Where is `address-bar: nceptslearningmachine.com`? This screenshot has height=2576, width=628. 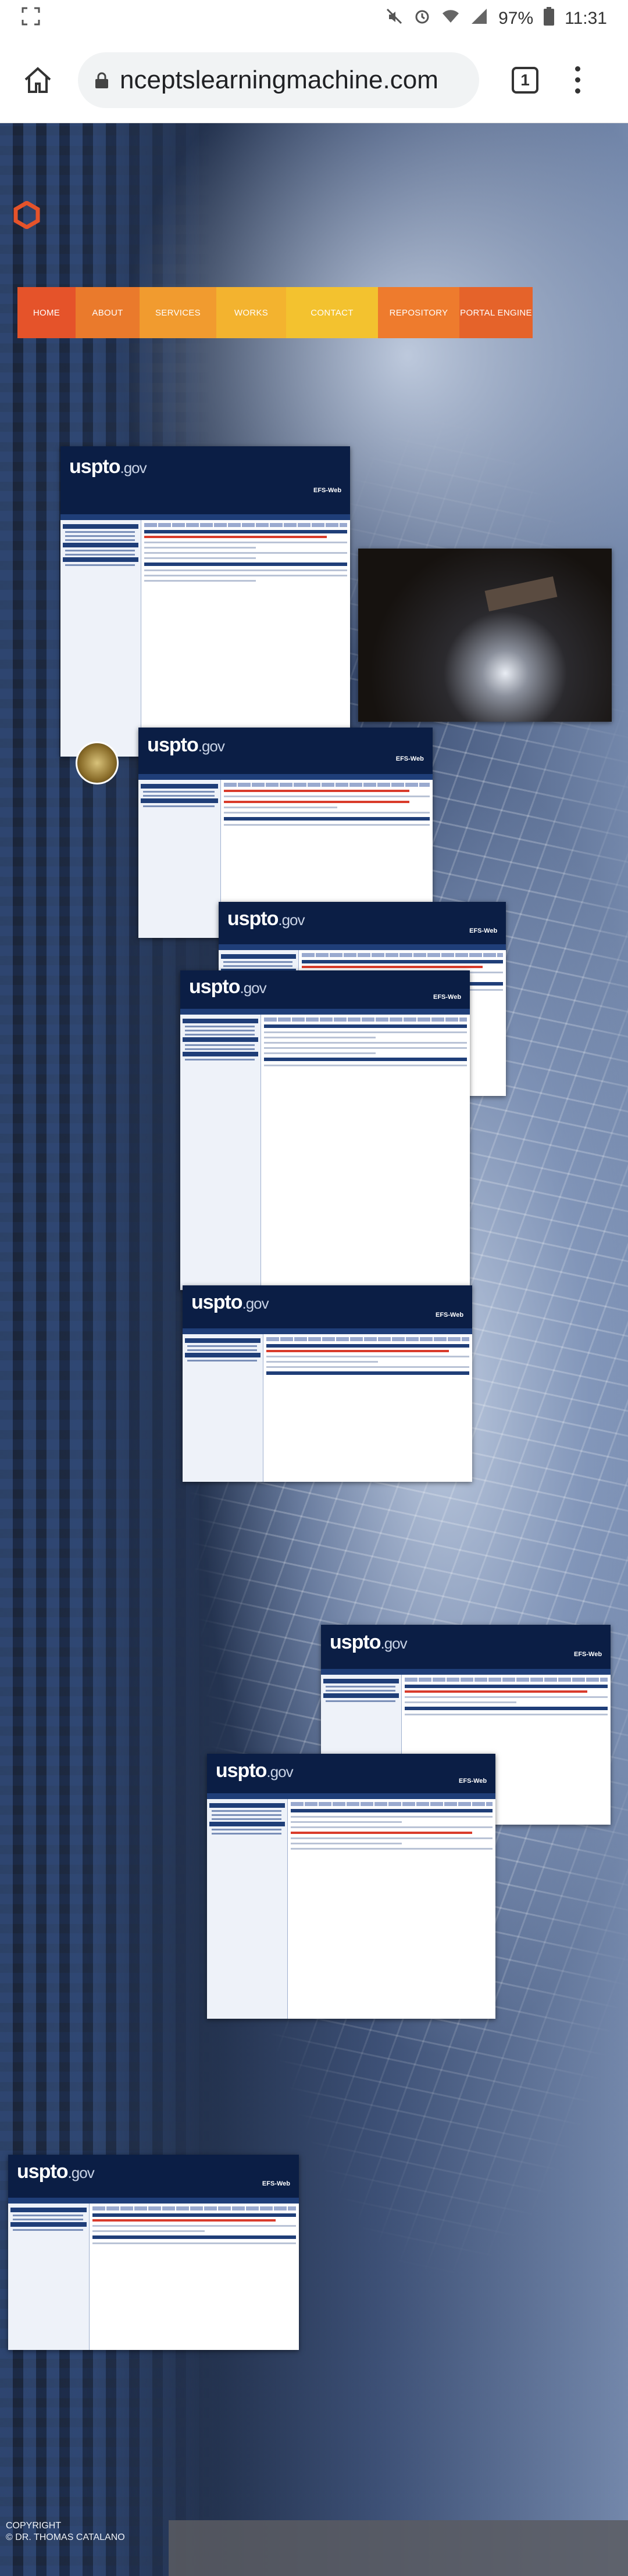
address-bar: nceptslearningmachine.com is located at coordinates (278, 80).